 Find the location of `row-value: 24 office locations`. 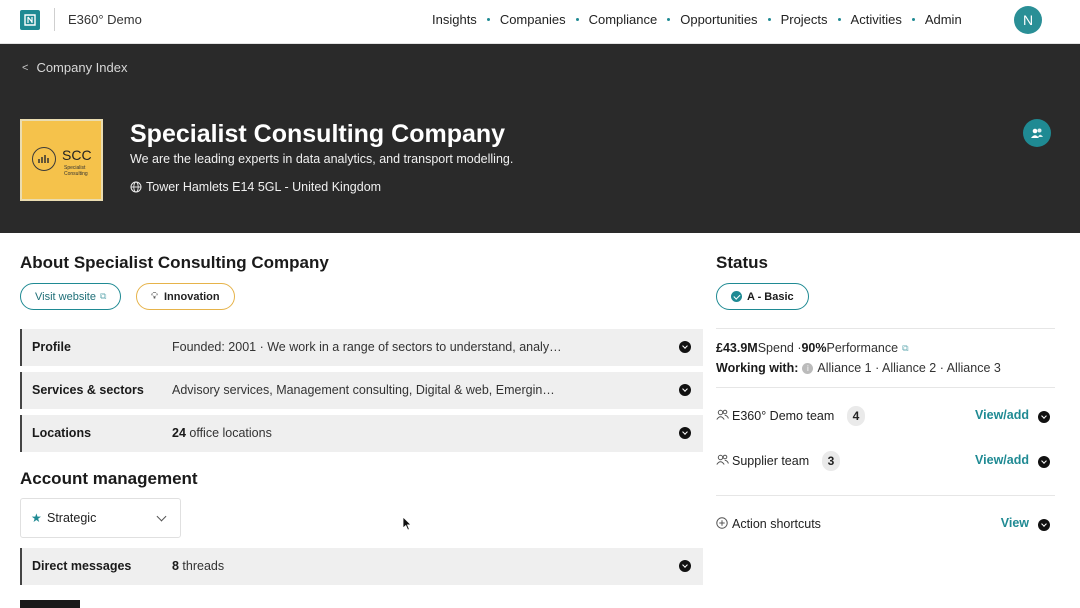

row-value: 24 office locations is located at coordinates (222, 433).